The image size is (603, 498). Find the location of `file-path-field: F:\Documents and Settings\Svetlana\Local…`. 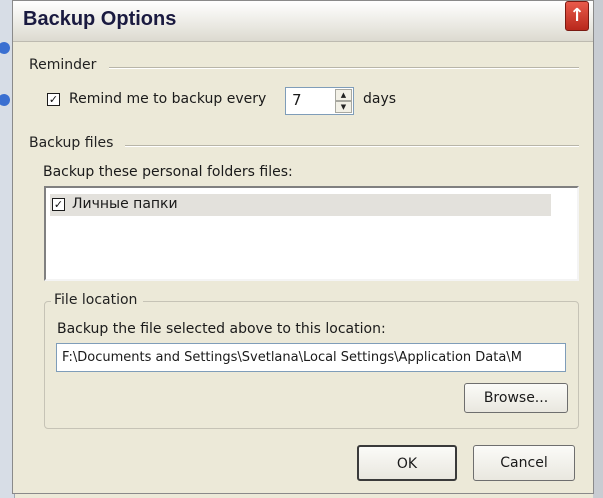

file-path-field: F:\Documents and Settings\Svetlana\Local… is located at coordinates (311, 357).